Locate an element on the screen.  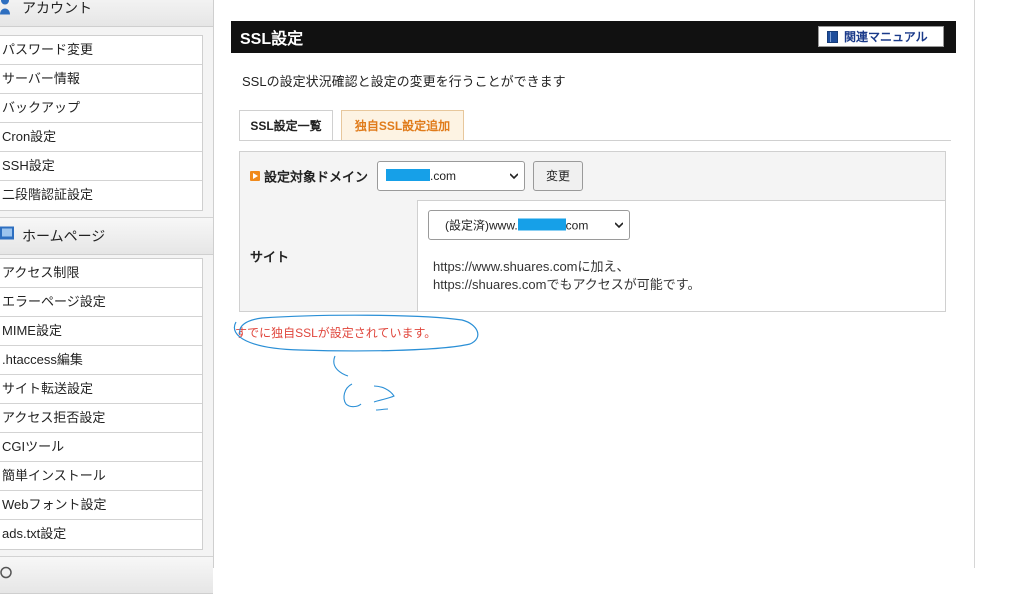
site-note-line-2: https://shuares.comでもアクセスが可能です。 is located at coordinates (567, 284).